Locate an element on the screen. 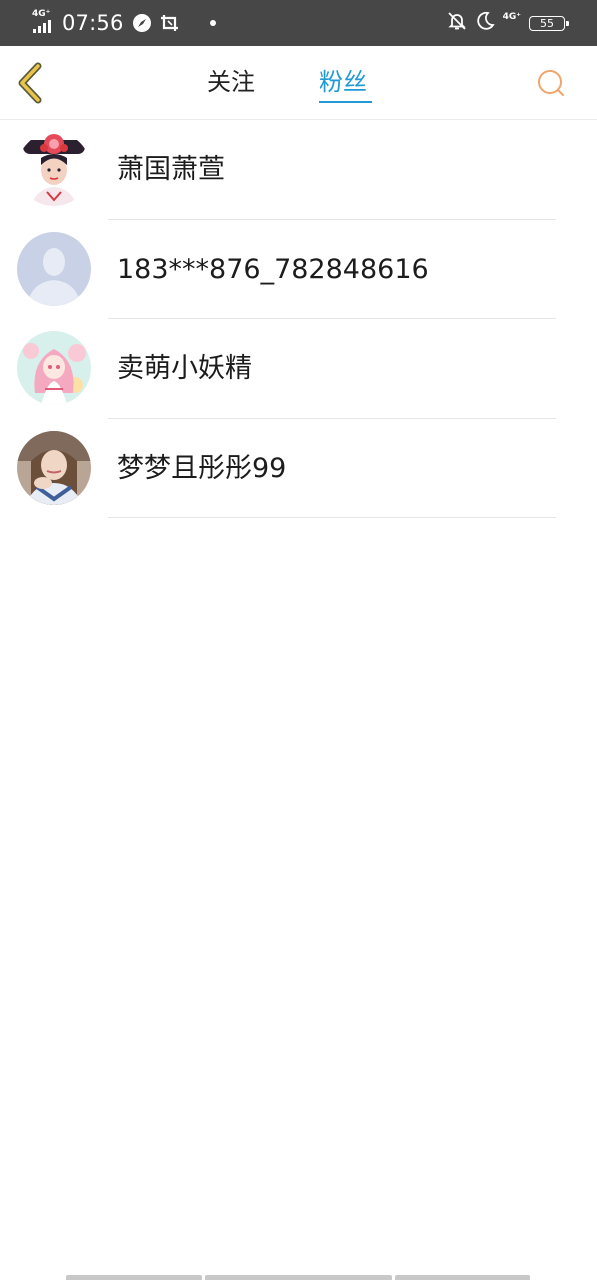  fan-list-item: 梦梦且彤彤99 is located at coordinates (298, 468).